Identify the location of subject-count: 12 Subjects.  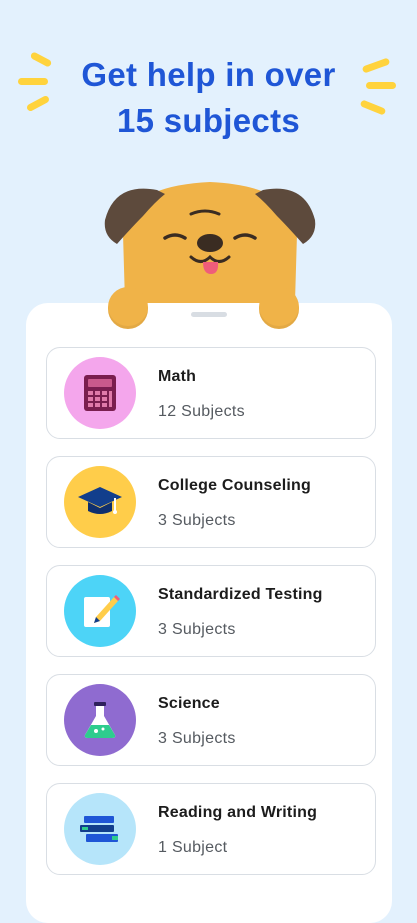
(201, 411).